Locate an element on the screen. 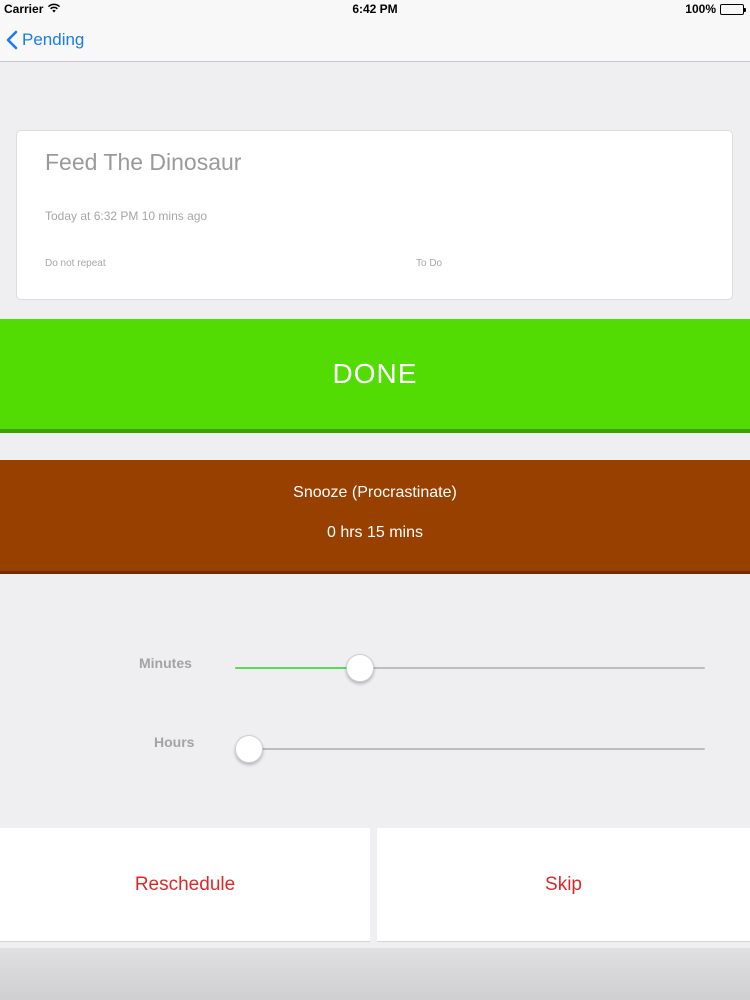  slider-track is located at coordinates (470, 749).